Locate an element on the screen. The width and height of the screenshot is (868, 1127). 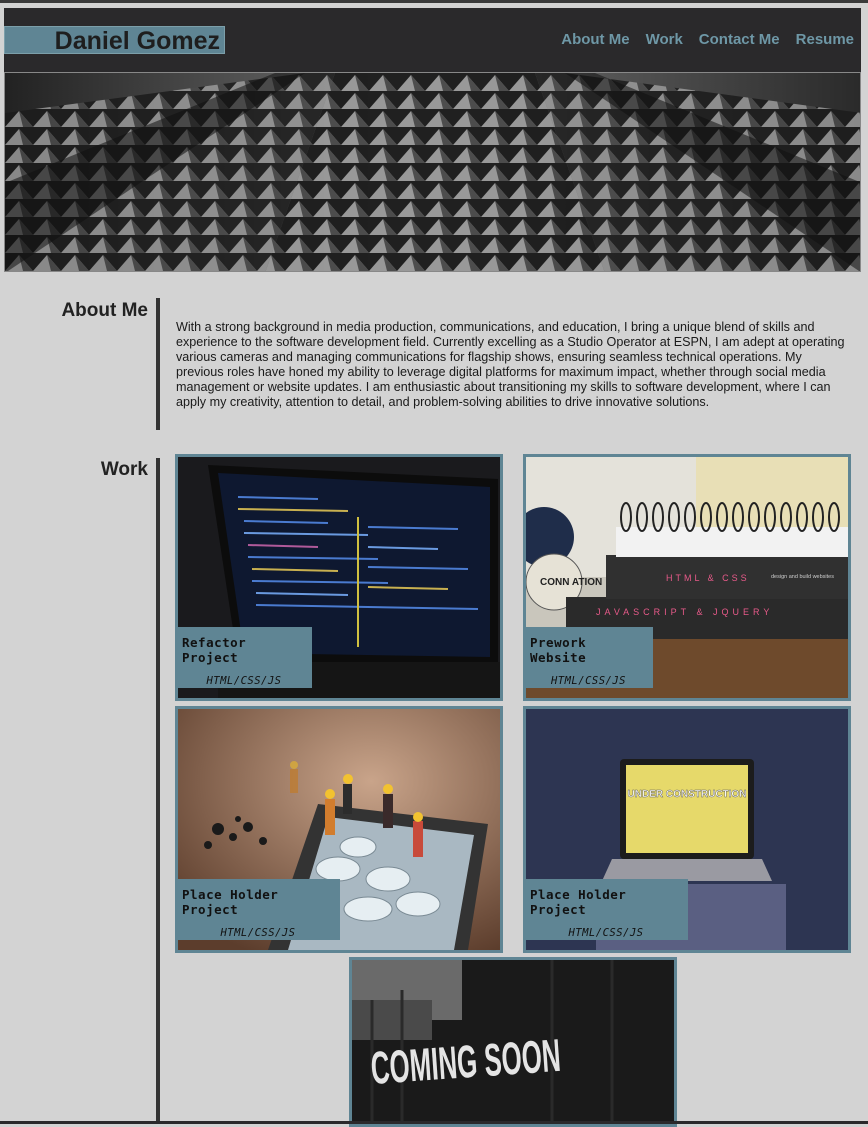
book-spine-1-sub: design and build websites is located at coordinates (802, 577).